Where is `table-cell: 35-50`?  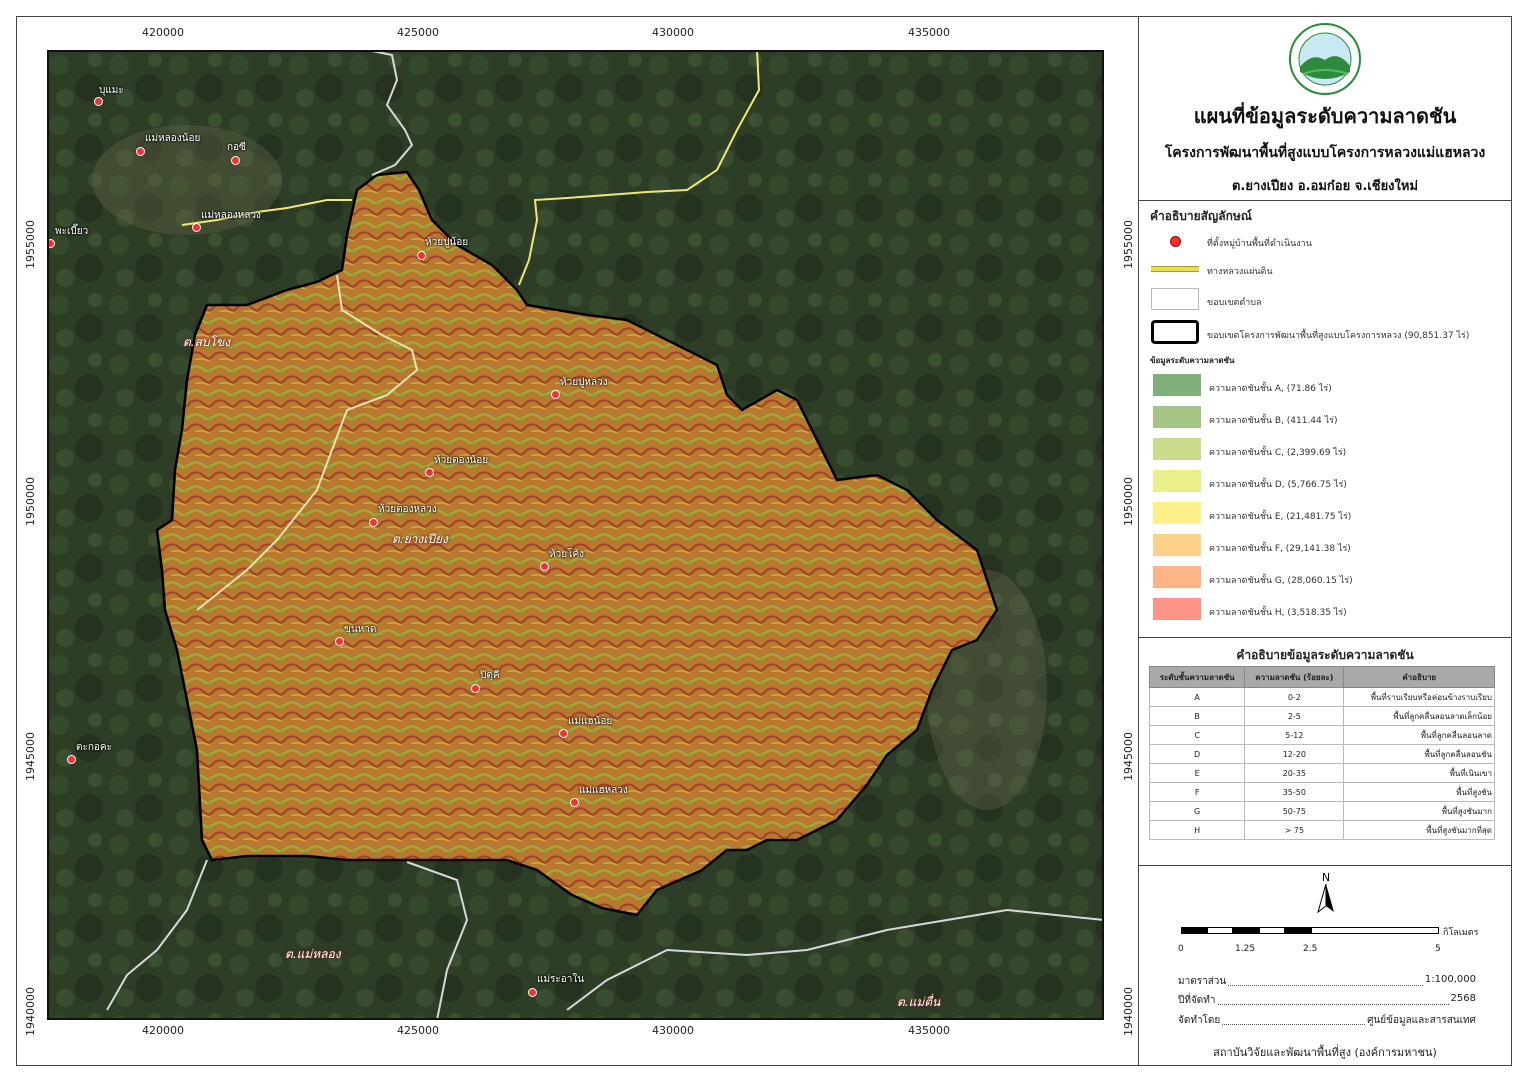 table-cell: 35-50 is located at coordinates (1294, 792).